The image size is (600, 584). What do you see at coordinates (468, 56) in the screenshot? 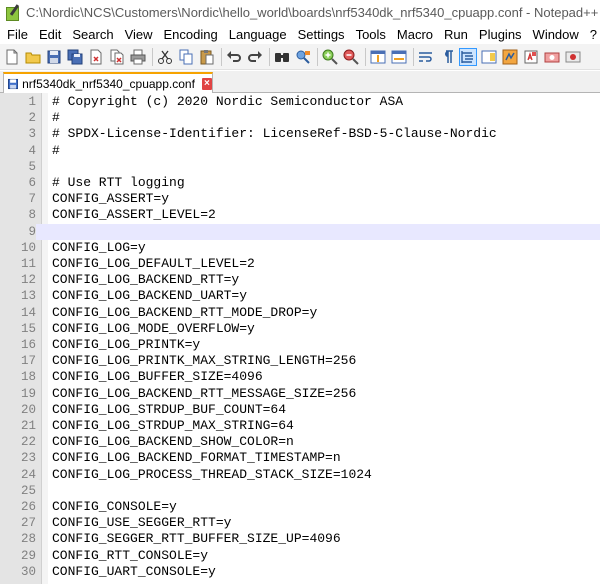
I see `indent-guide-icon` at bounding box center [468, 56].